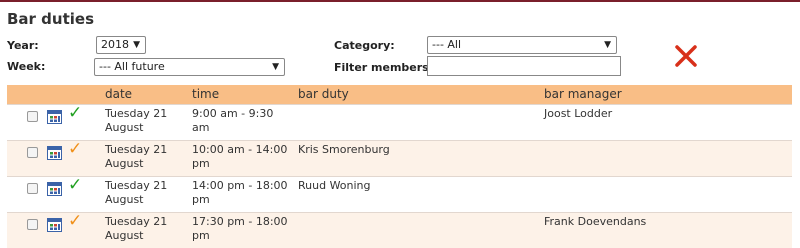  Describe the element at coordinates (364, 45) in the screenshot. I see `category-label: Category:` at that location.